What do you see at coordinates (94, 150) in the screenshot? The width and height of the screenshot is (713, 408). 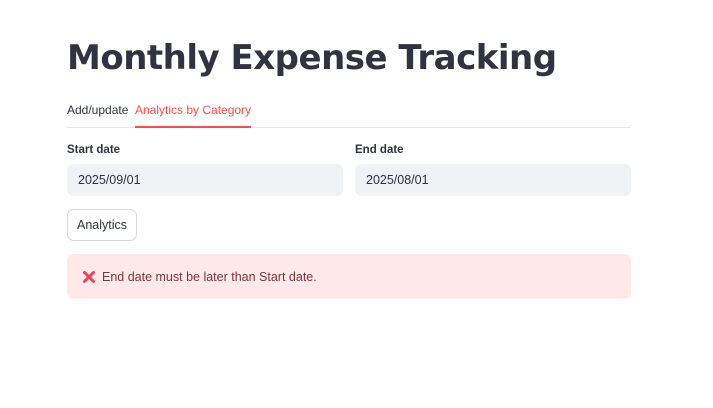 I see `start-date-label: Start date` at bounding box center [94, 150].